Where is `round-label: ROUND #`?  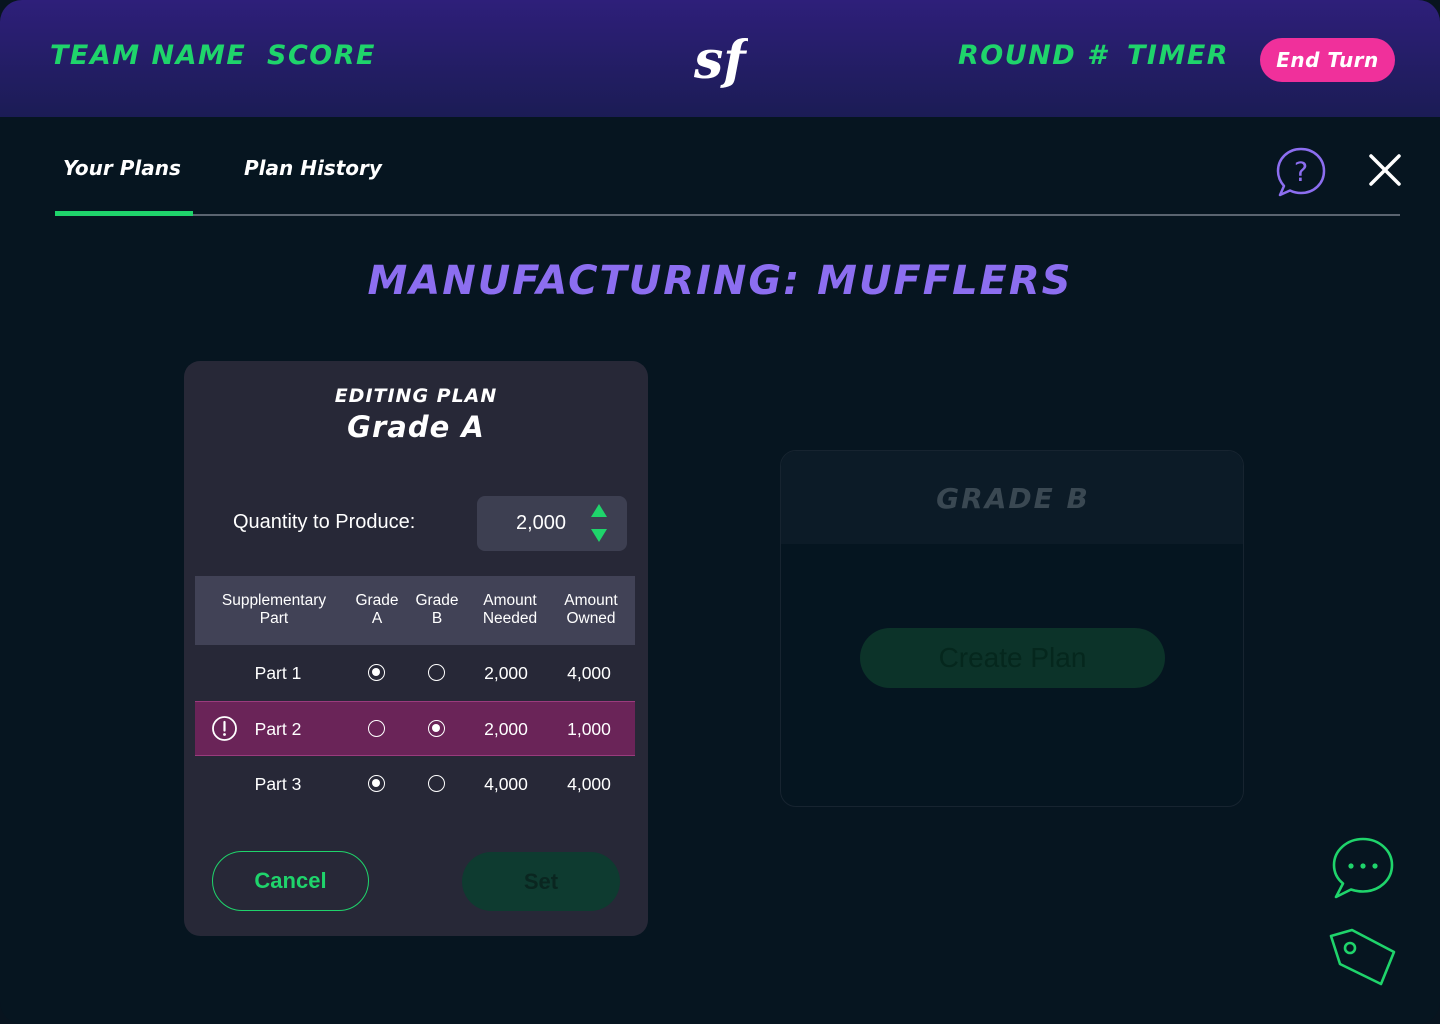
round-label: ROUND # is located at coordinates (1033, 55).